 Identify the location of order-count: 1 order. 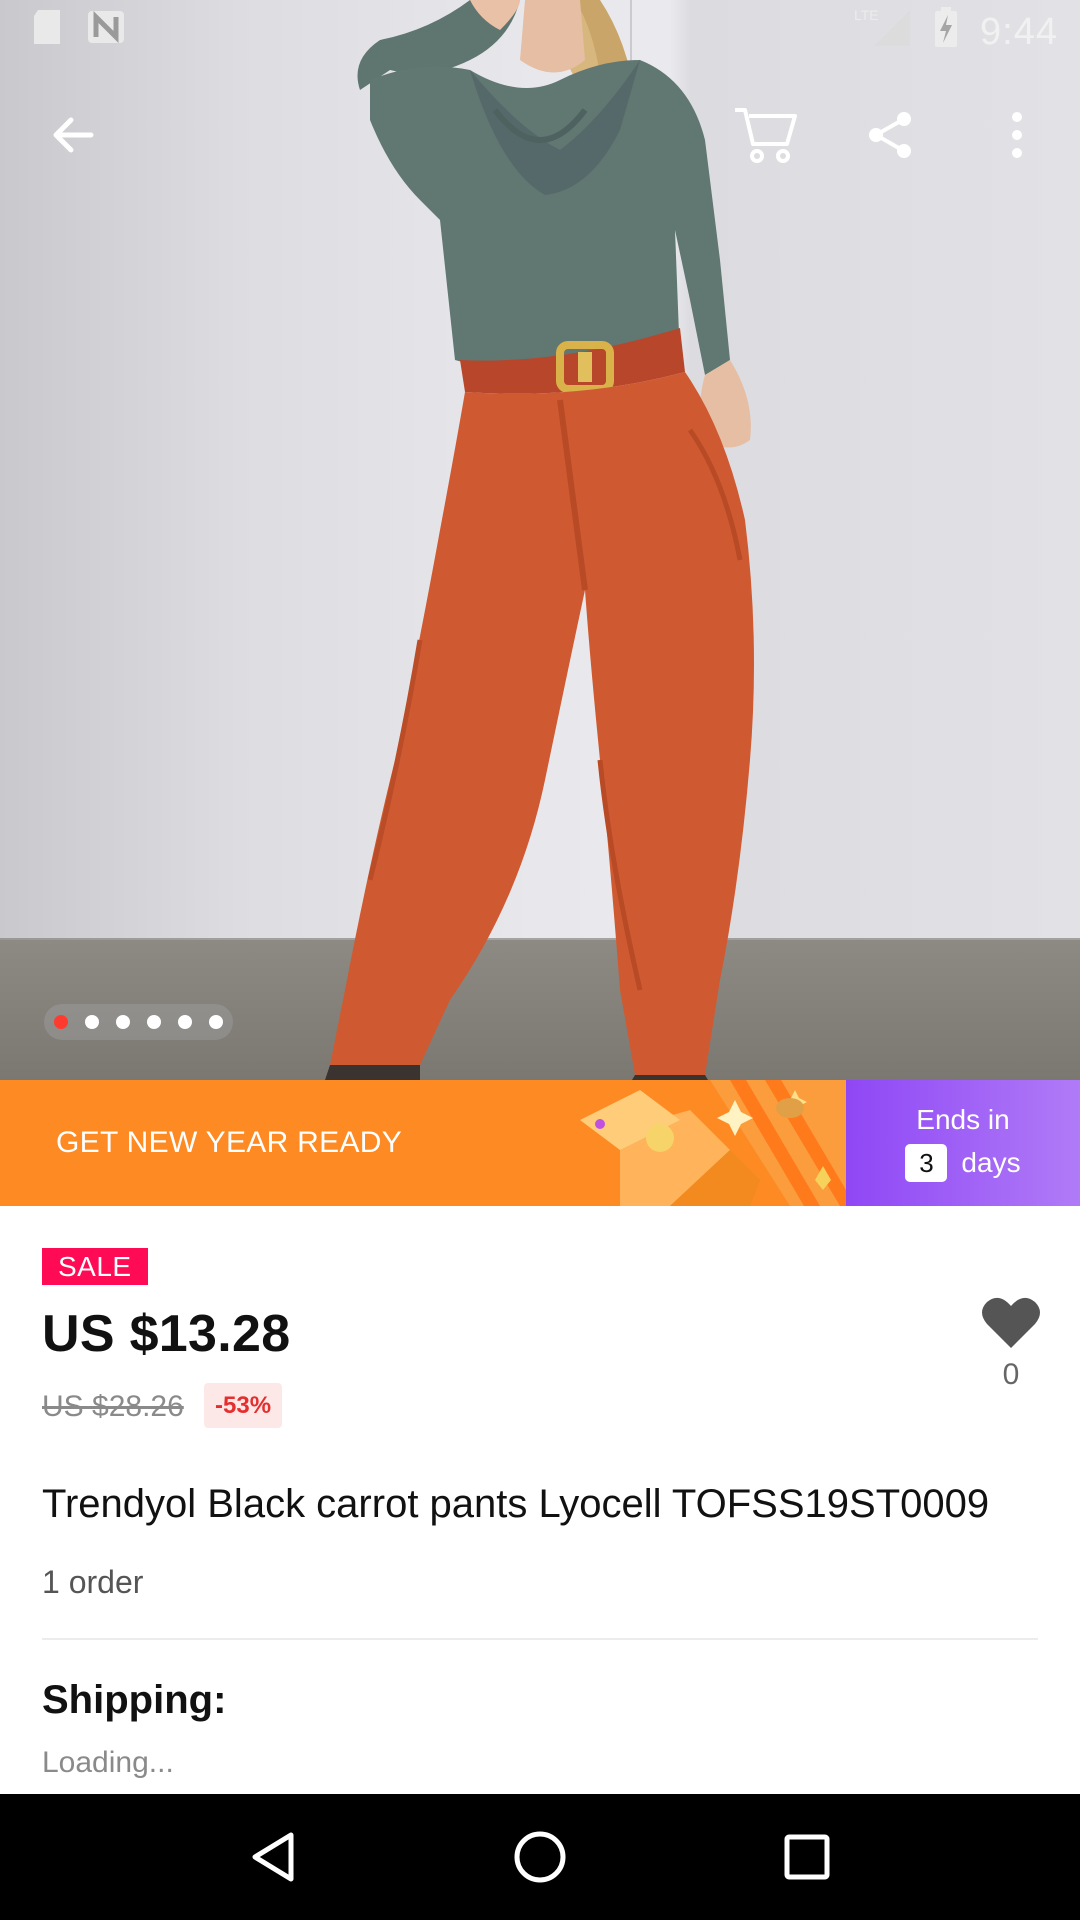
(93, 1582).